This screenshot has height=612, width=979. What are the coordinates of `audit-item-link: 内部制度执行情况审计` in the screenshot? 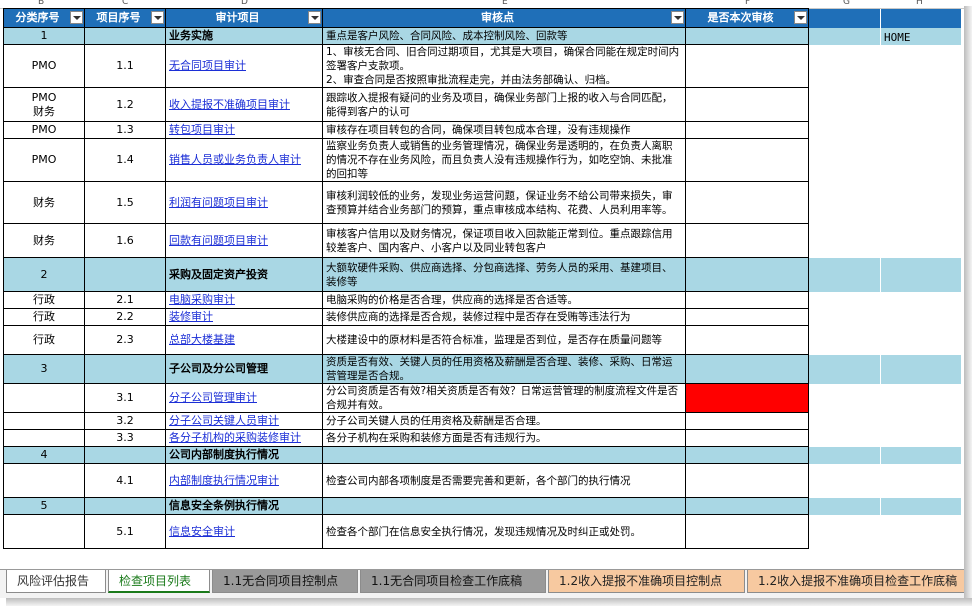 It's located at (224, 480).